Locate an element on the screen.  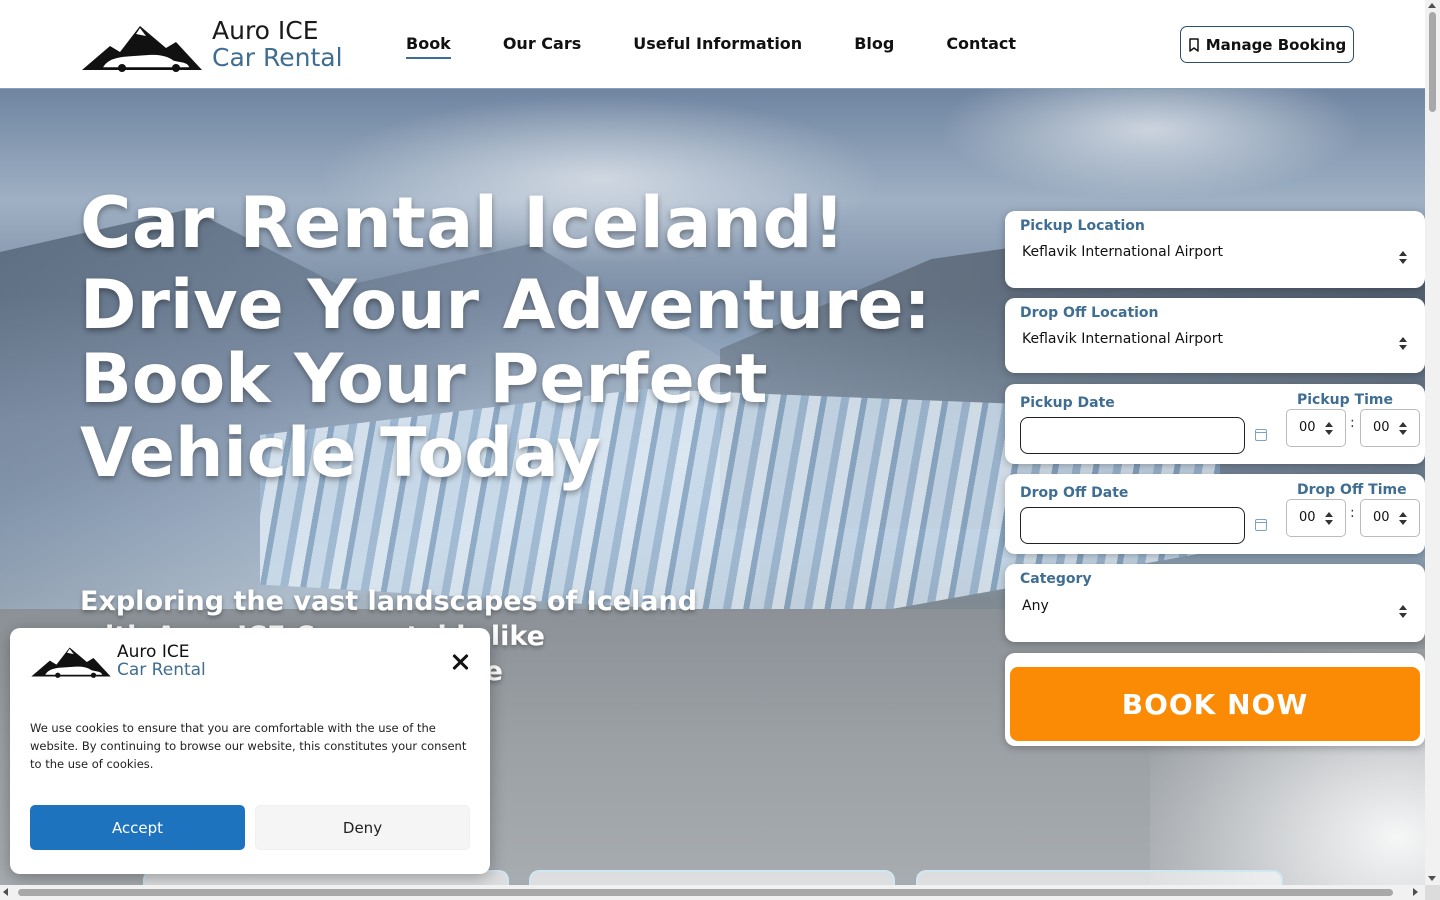
horizontal-scroll-thumb is located at coordinates (705, 892).